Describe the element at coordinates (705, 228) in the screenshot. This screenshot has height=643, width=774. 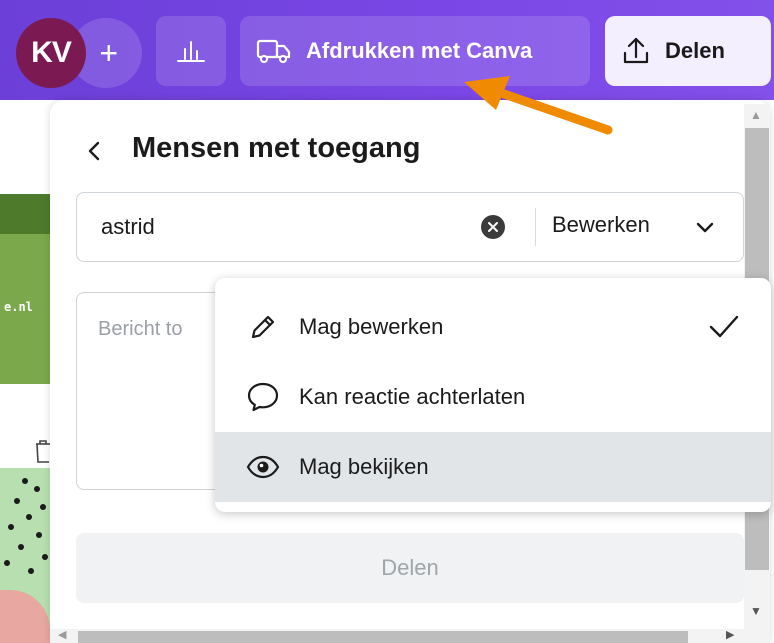
I see `chevron-down-icon` at that location.